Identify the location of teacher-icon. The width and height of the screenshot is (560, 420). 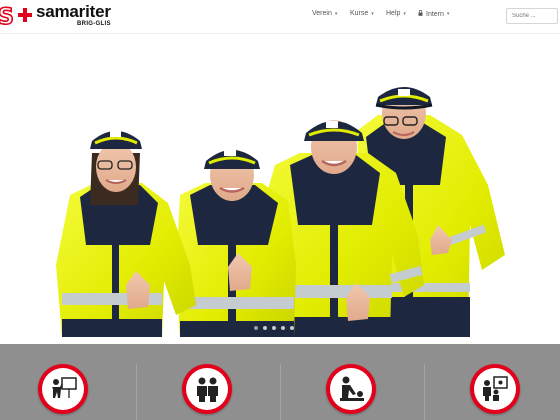
(495, 388).